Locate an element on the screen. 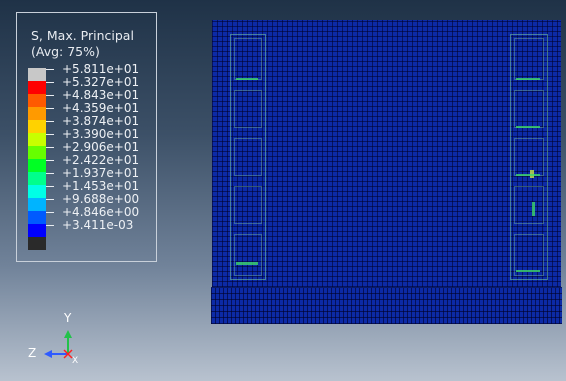 The width and height of the screenshot is (566, 381). axis-x-label: X is located at coordinates (75, 361).